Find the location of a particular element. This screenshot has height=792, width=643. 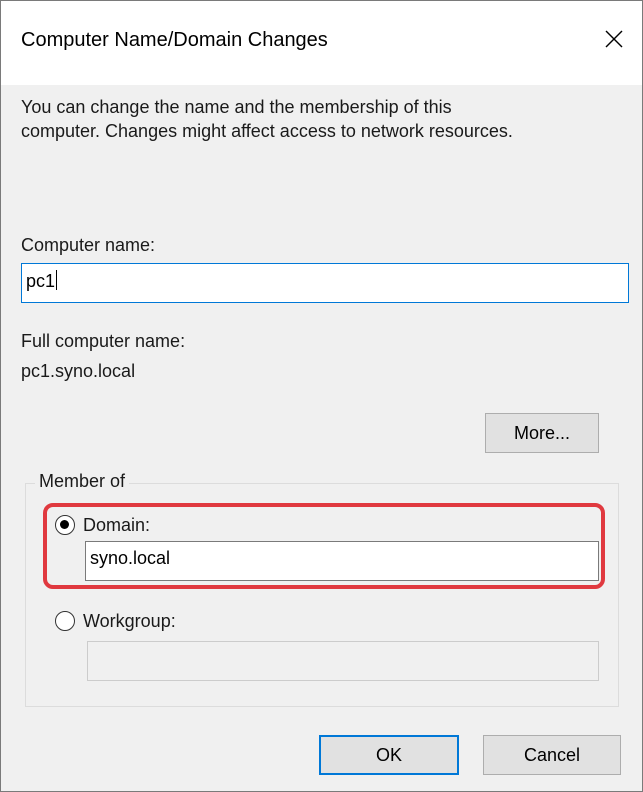

highlight-annotation is located at coordinates (324, 546).